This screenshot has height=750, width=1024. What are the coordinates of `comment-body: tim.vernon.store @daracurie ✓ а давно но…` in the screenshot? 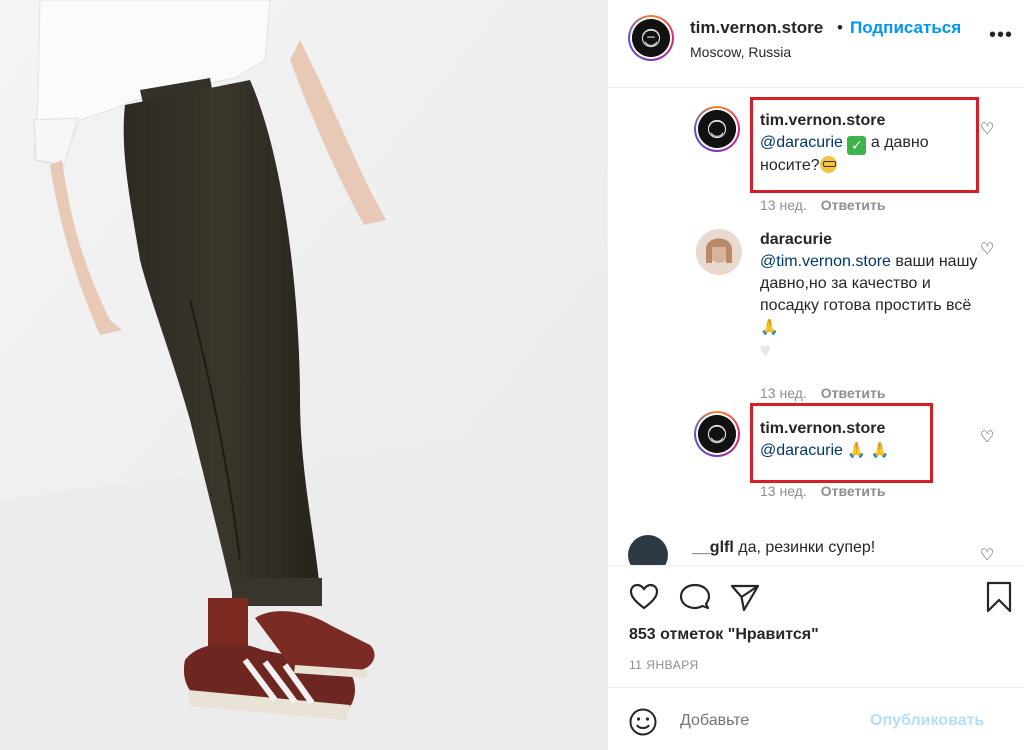 It's located at (870, 143).